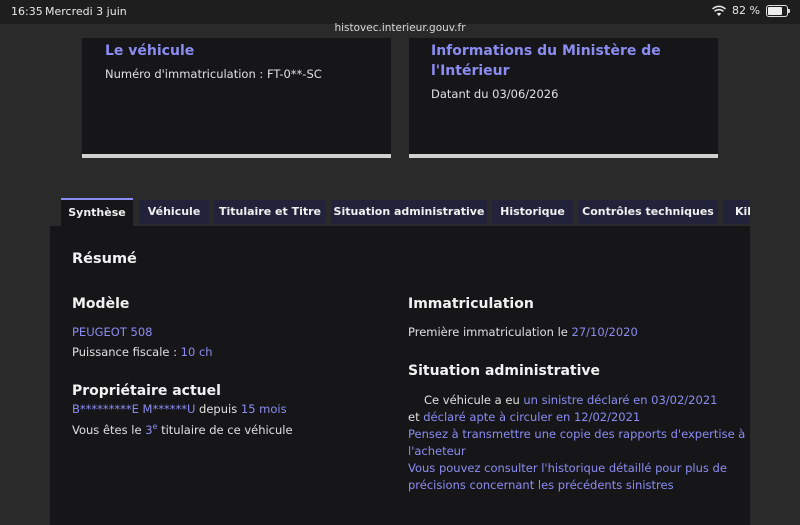 The width and height of the screenshot is (800, 525). What do you see at coordinates (101, 304) in the screenshot?
I see `model-heading: Modèle` at bounding box center [101, 304].